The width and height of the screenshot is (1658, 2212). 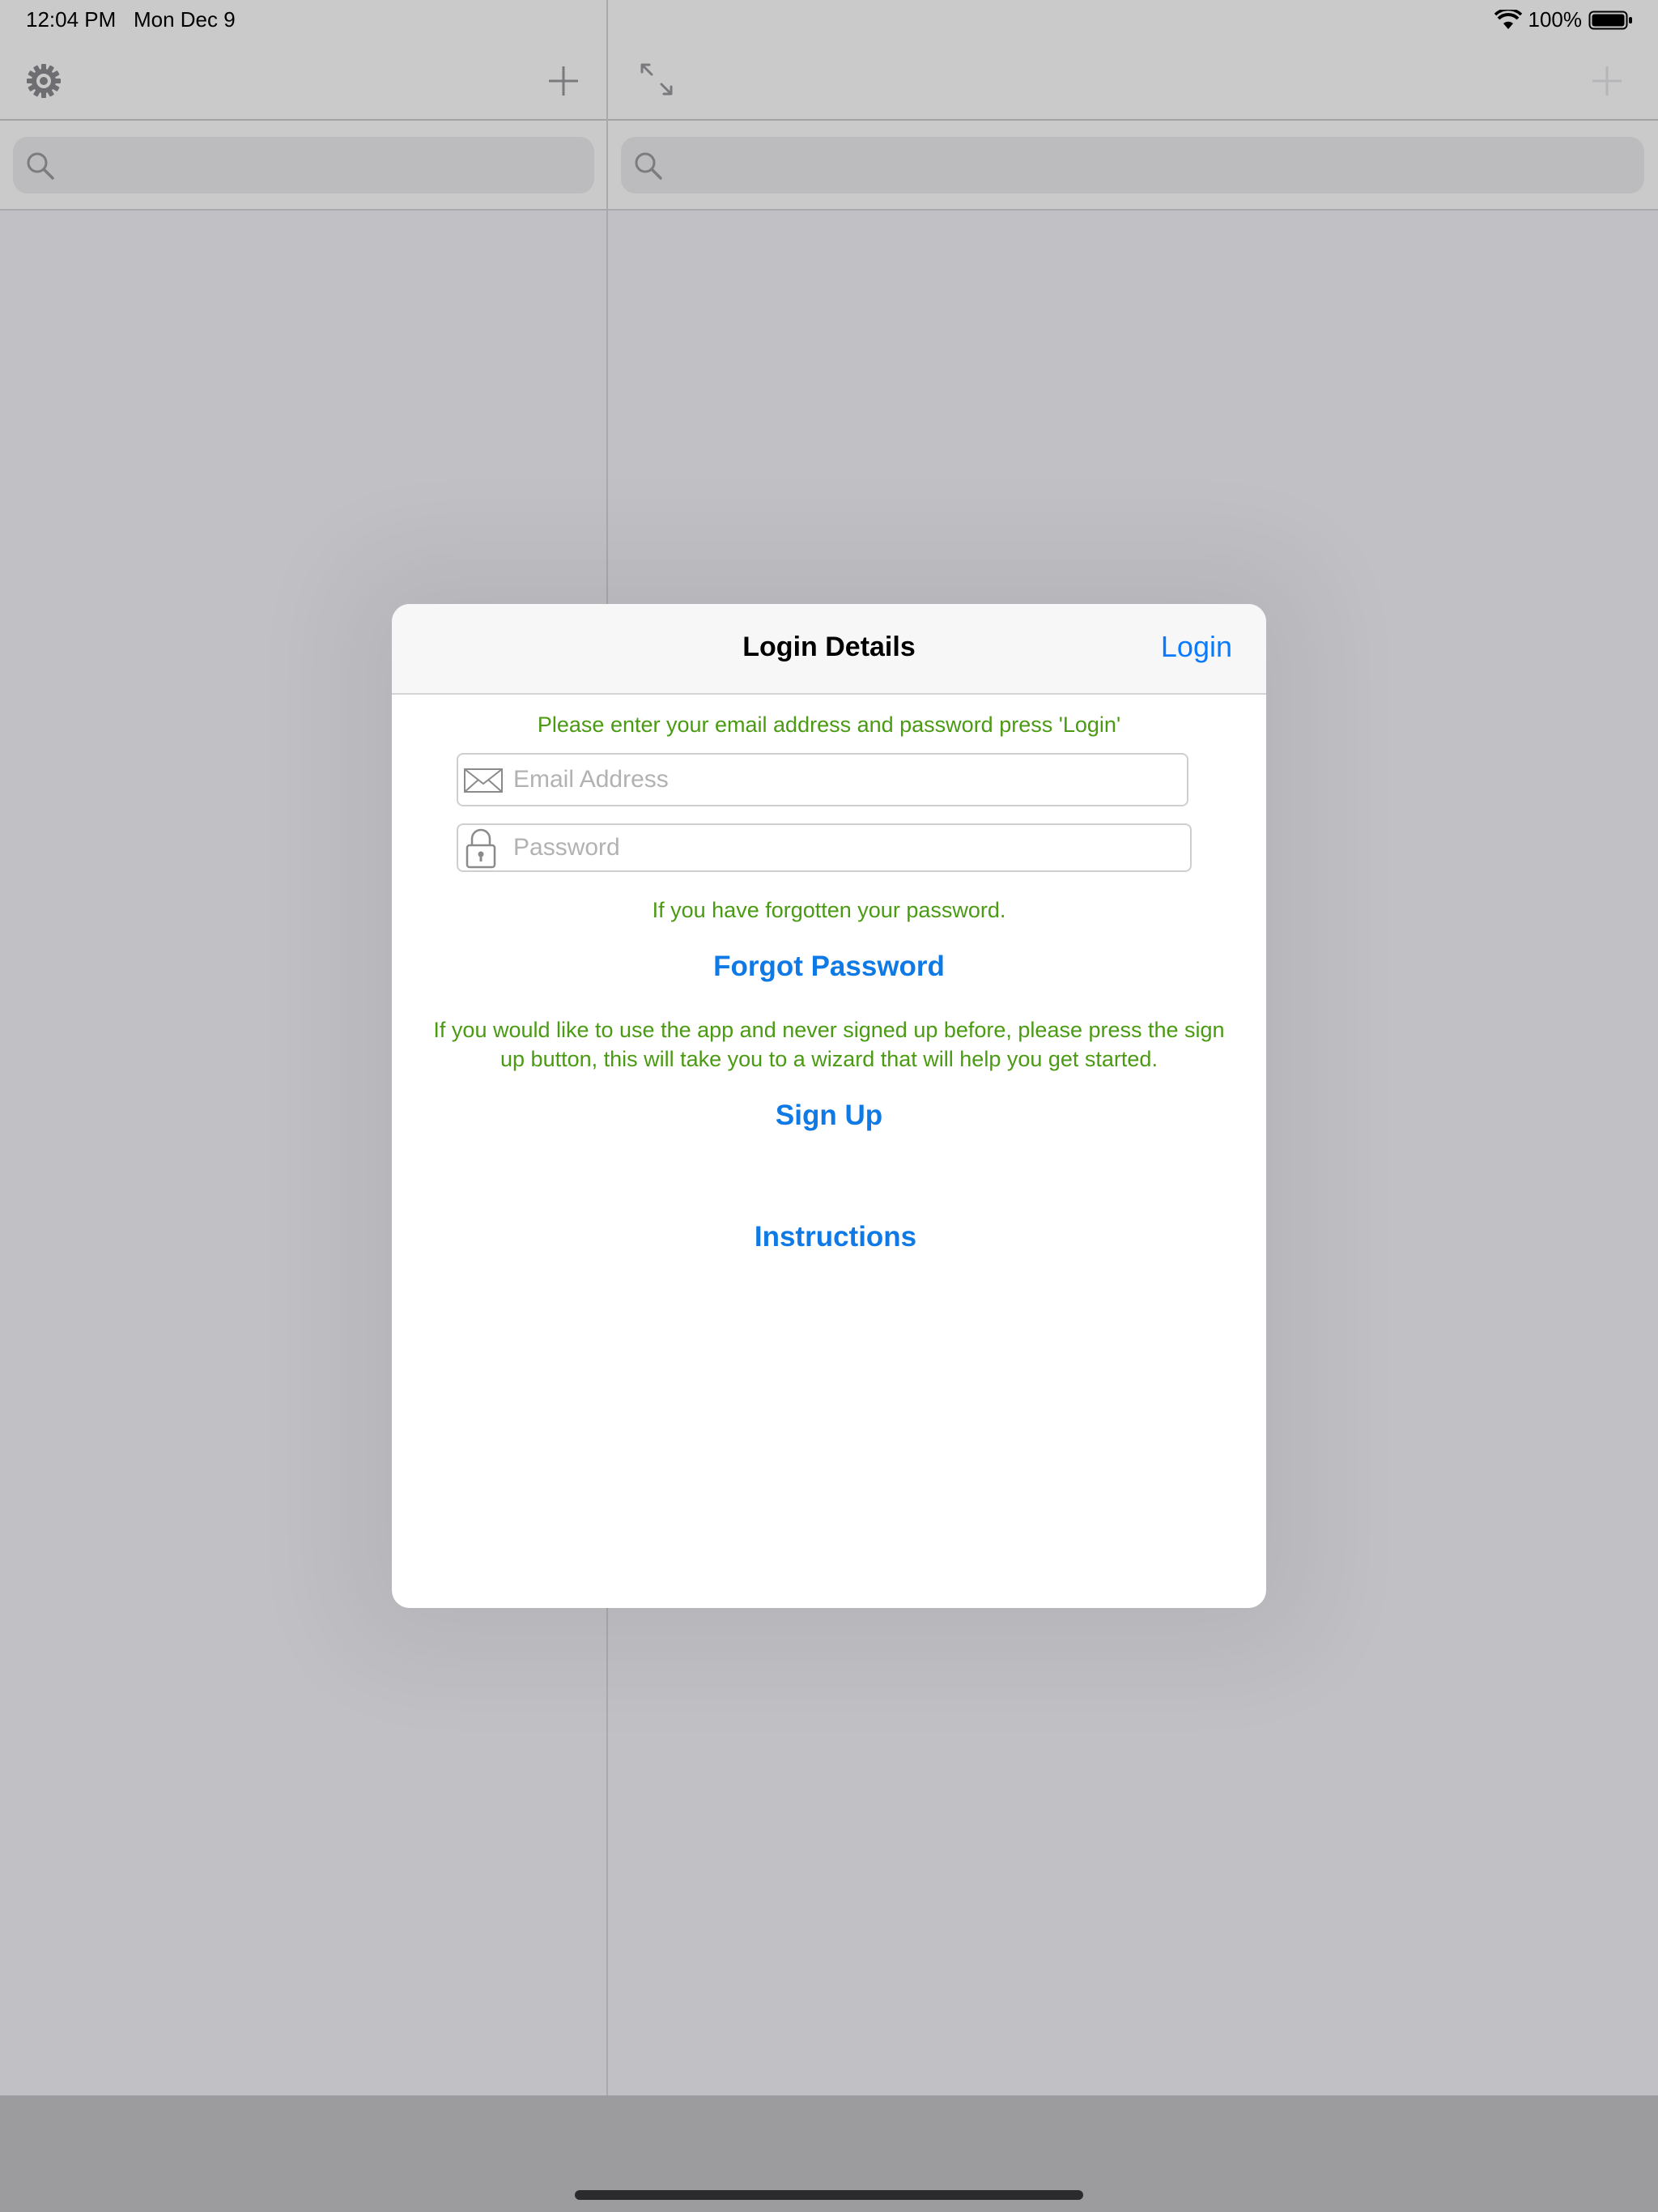 I want to click on status-date: Mon Dec 9, so click(x=184, y=19).